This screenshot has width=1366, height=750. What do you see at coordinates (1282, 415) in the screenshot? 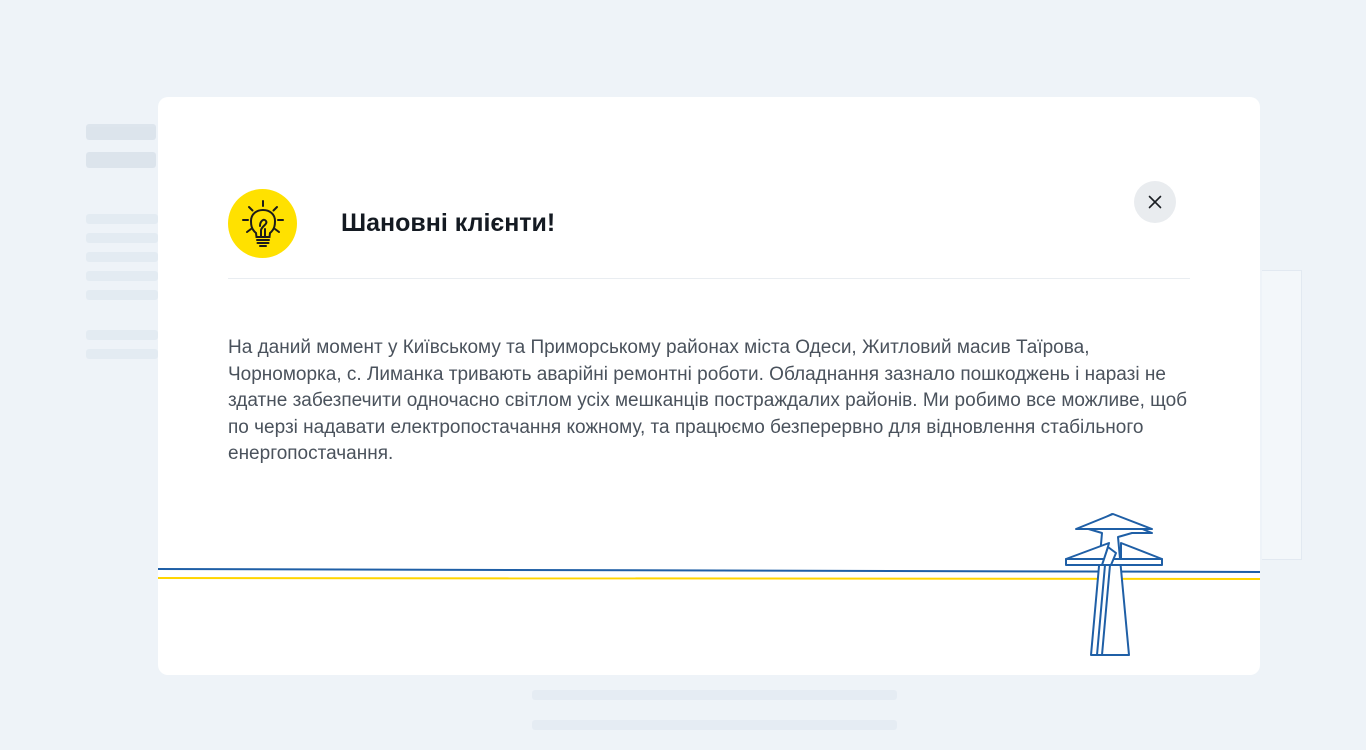
I see `background-panel` at bounding box center [1282, 415].